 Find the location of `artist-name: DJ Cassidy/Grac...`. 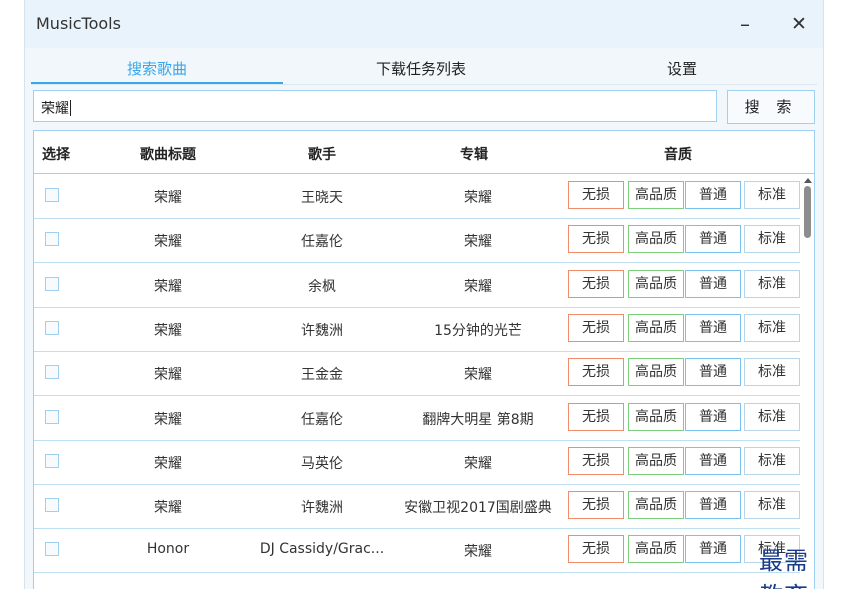

artist-name: DJ Cassidy/Grac... is located at coordinates (322, 549).